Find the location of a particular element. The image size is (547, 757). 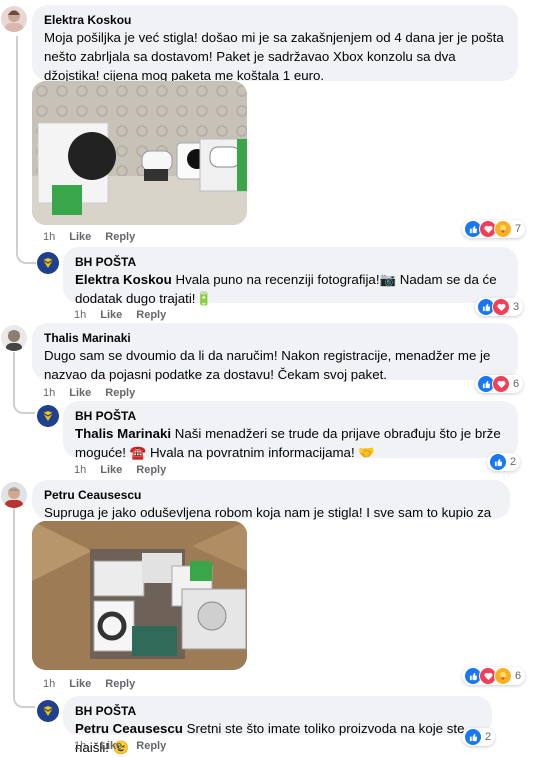

reaction-summary: 7 is located at coordinates (494, 229).